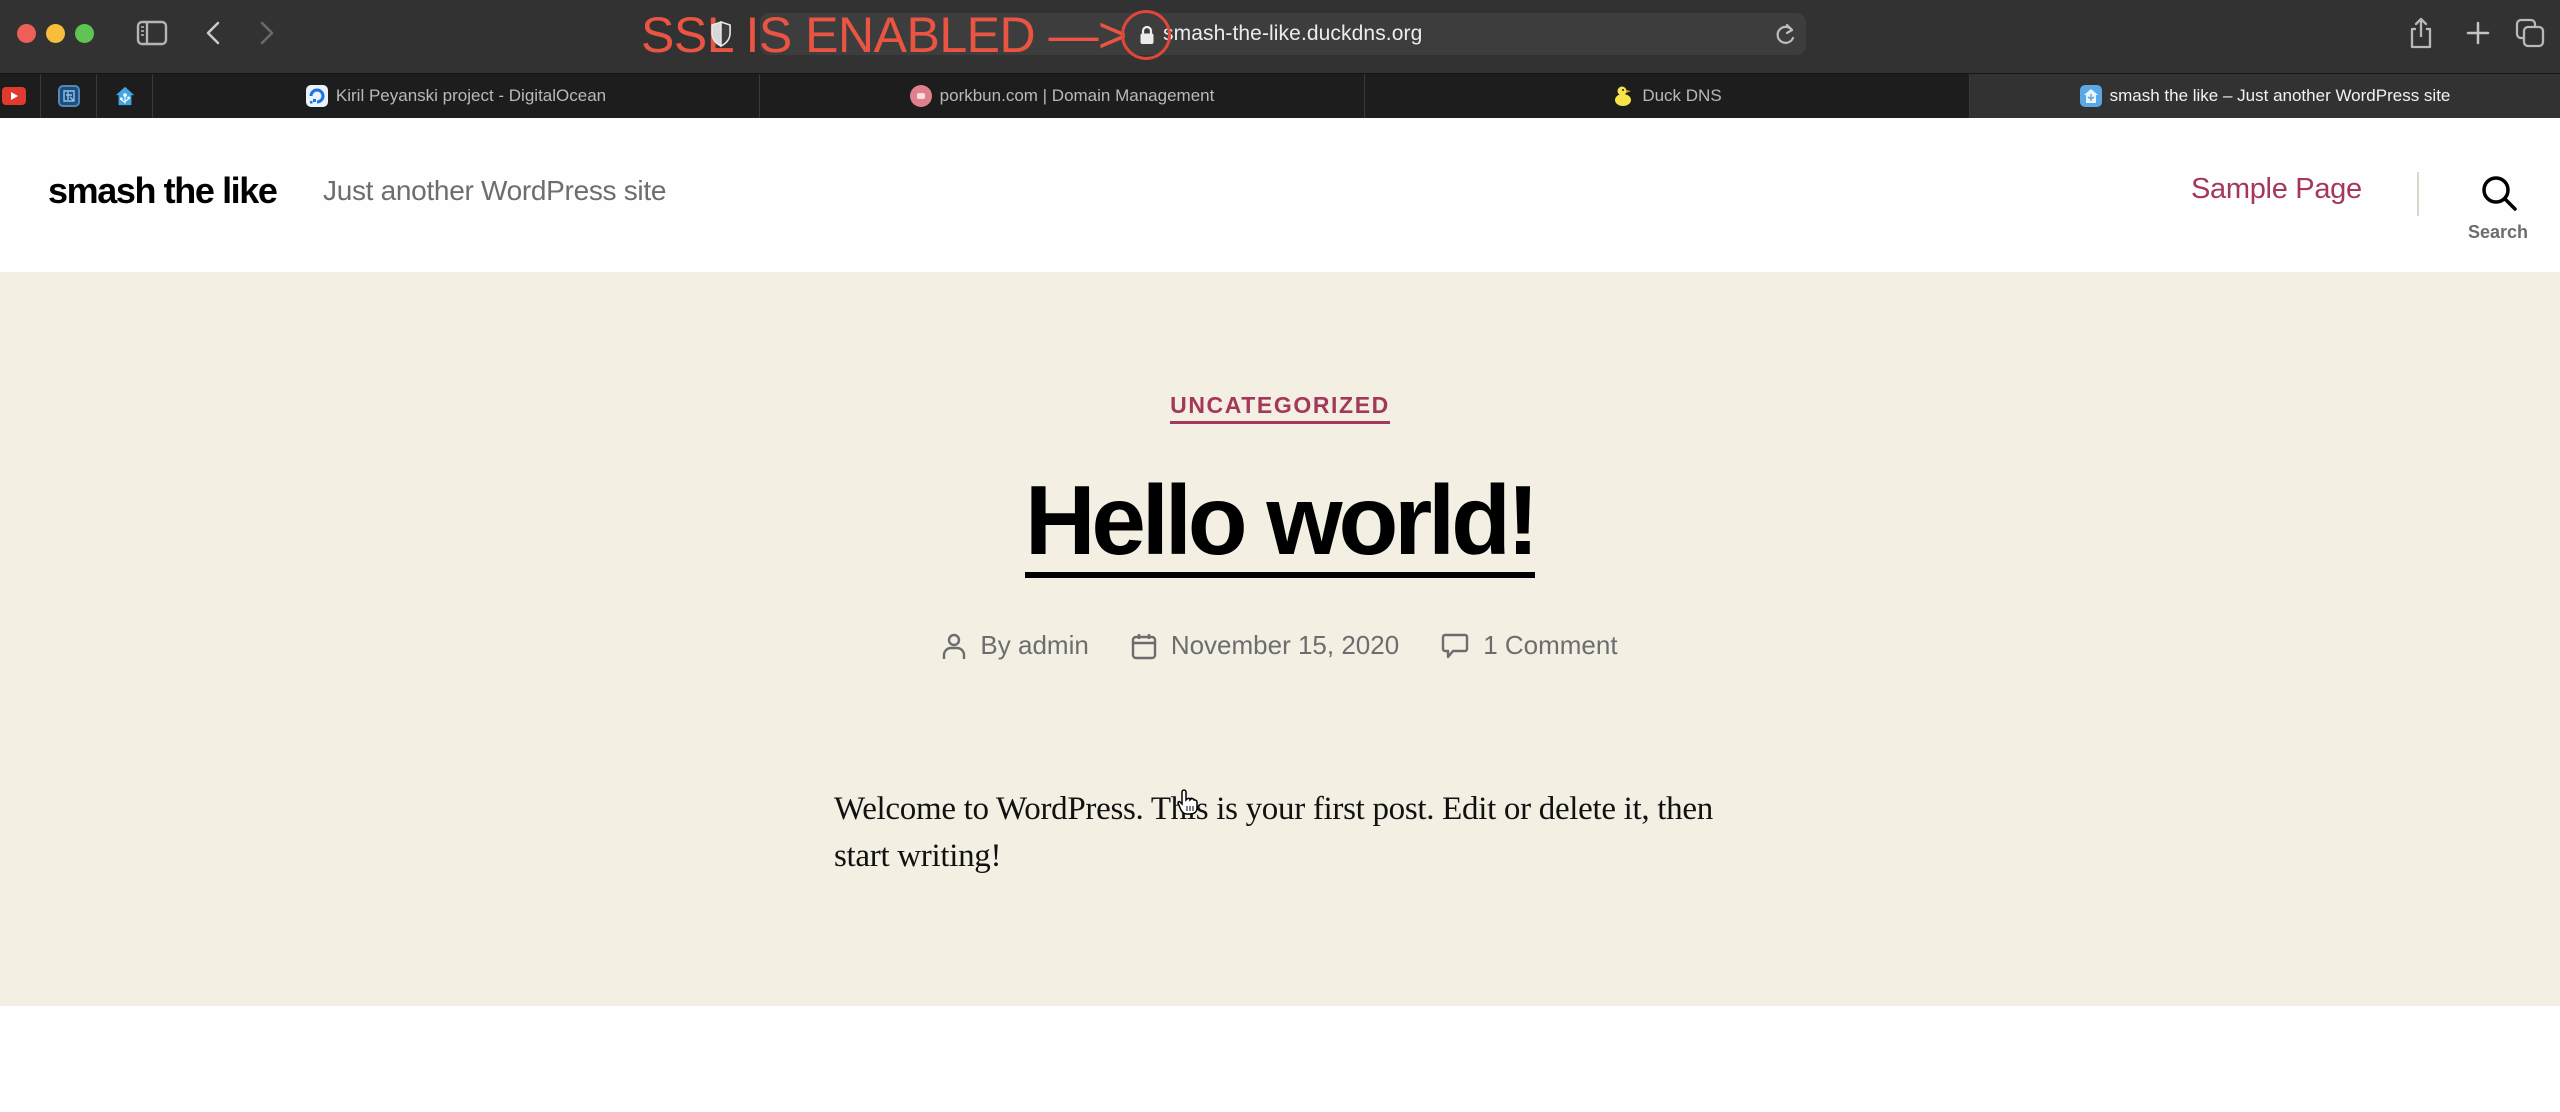  What do you see at coordinates (55, 33) in the screenshot?
I see `window-minimize-button` at bounding box center [55, 33].